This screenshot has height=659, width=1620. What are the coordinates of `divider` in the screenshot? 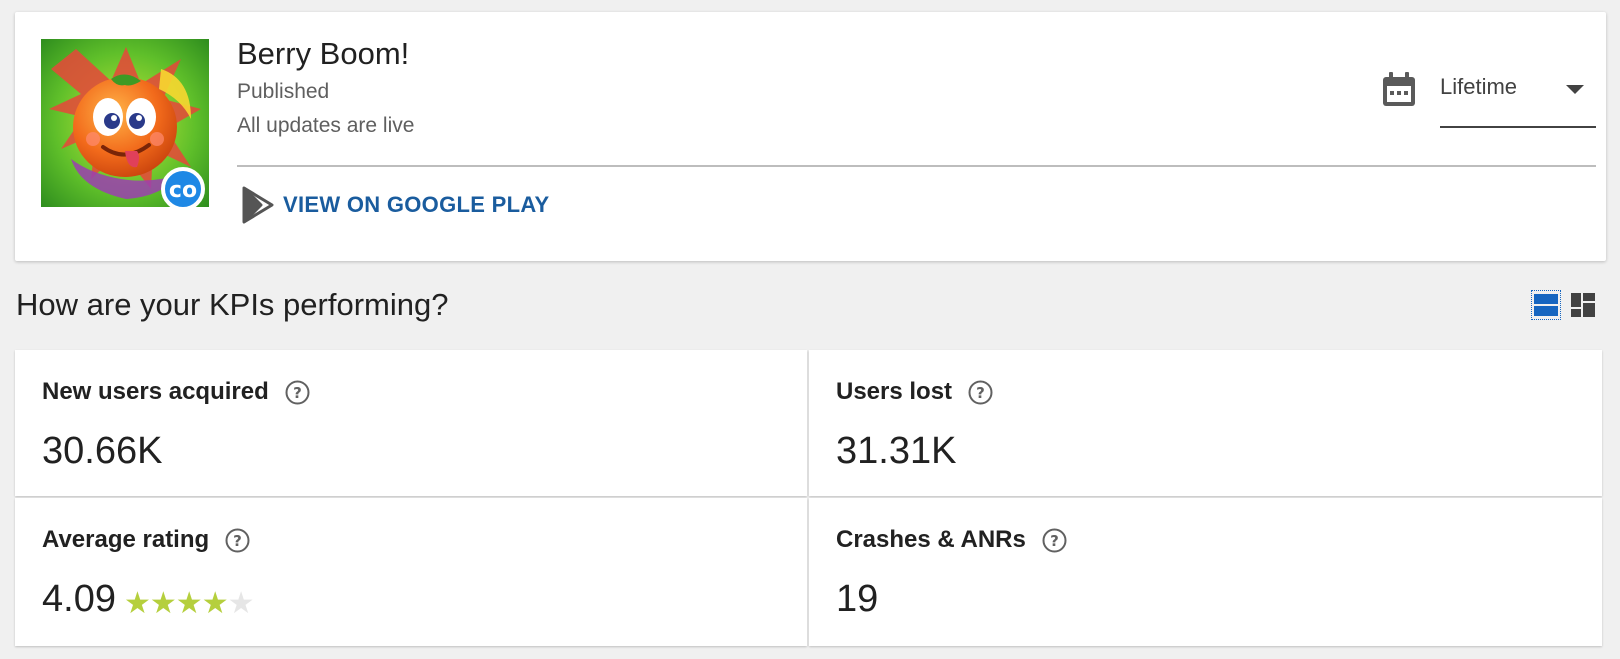 It's located at (916, 166).